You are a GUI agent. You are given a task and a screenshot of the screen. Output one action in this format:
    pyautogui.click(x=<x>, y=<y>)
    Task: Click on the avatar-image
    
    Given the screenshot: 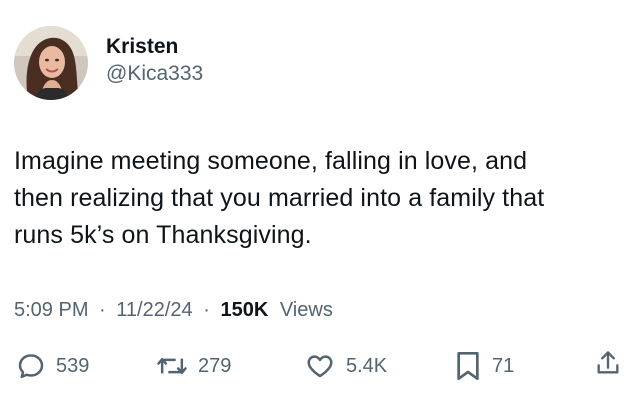 What is the action you would take?
    pyautogui.click(x=51, y=63)
    